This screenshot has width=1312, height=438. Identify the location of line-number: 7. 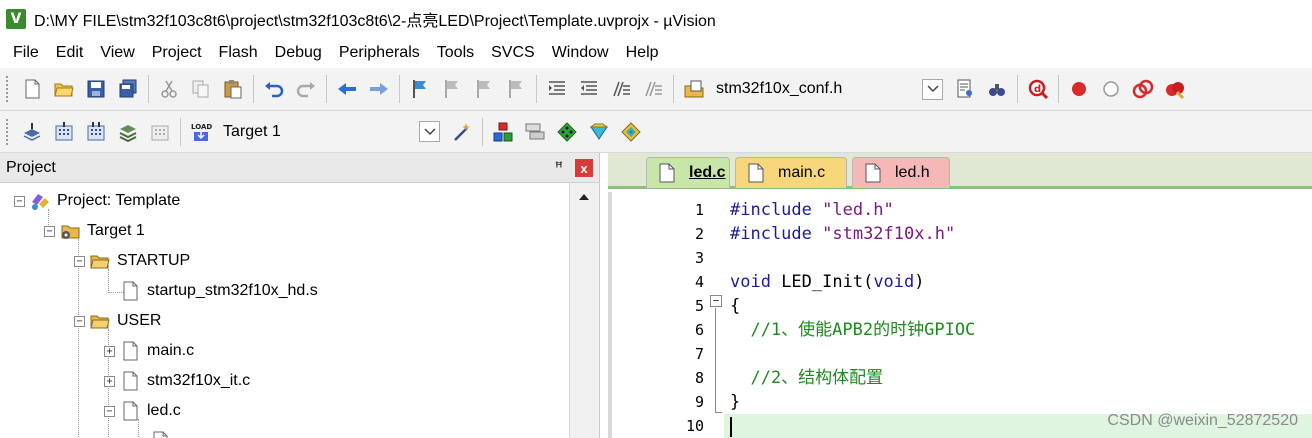
(699, 354).